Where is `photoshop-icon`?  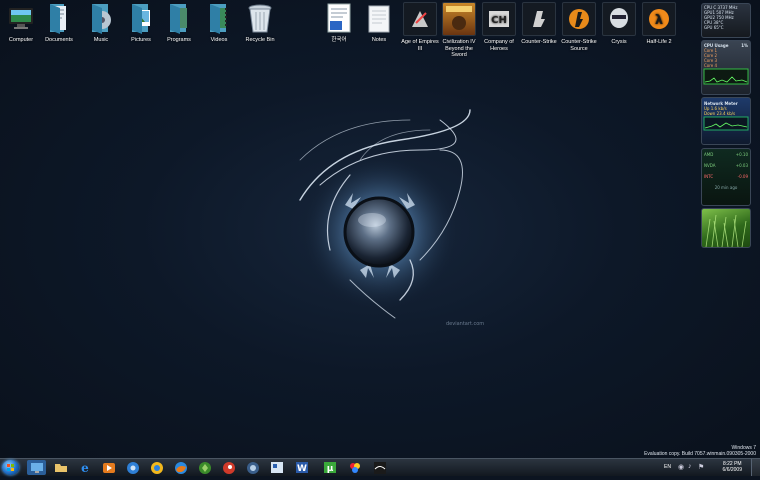 photoshop-icon is located at coordinates (252, 467).